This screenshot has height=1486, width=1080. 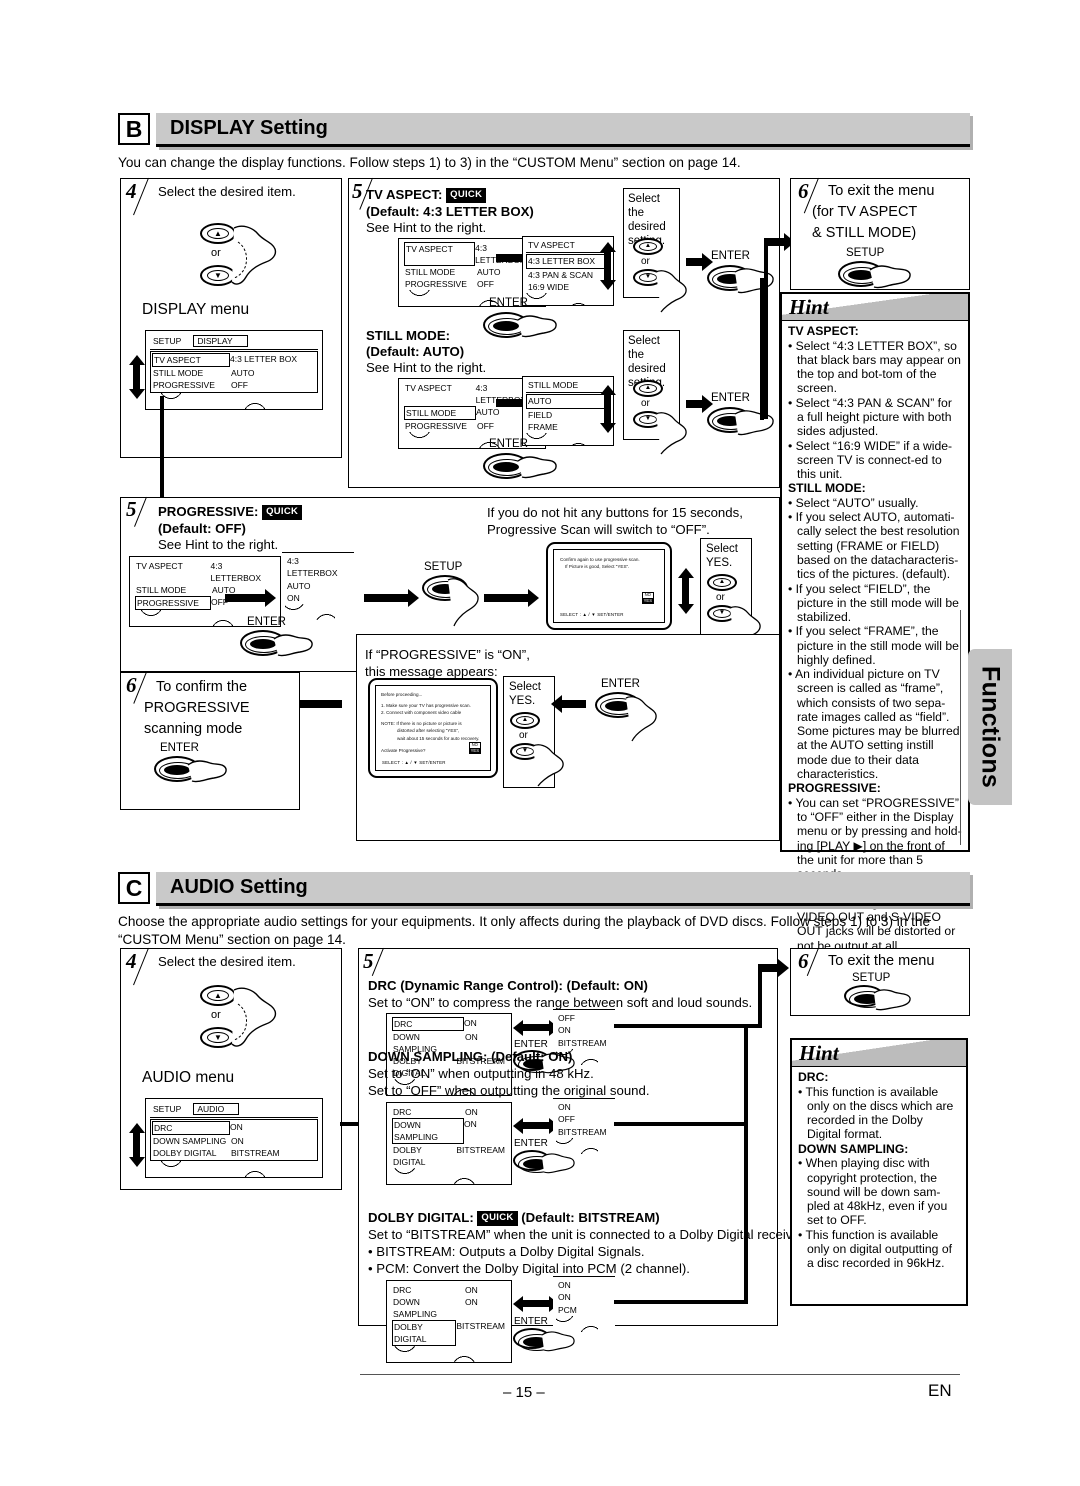 I want to click on tv2-note2: distorted after selecting “YES”,, so click(x=428, y=731).